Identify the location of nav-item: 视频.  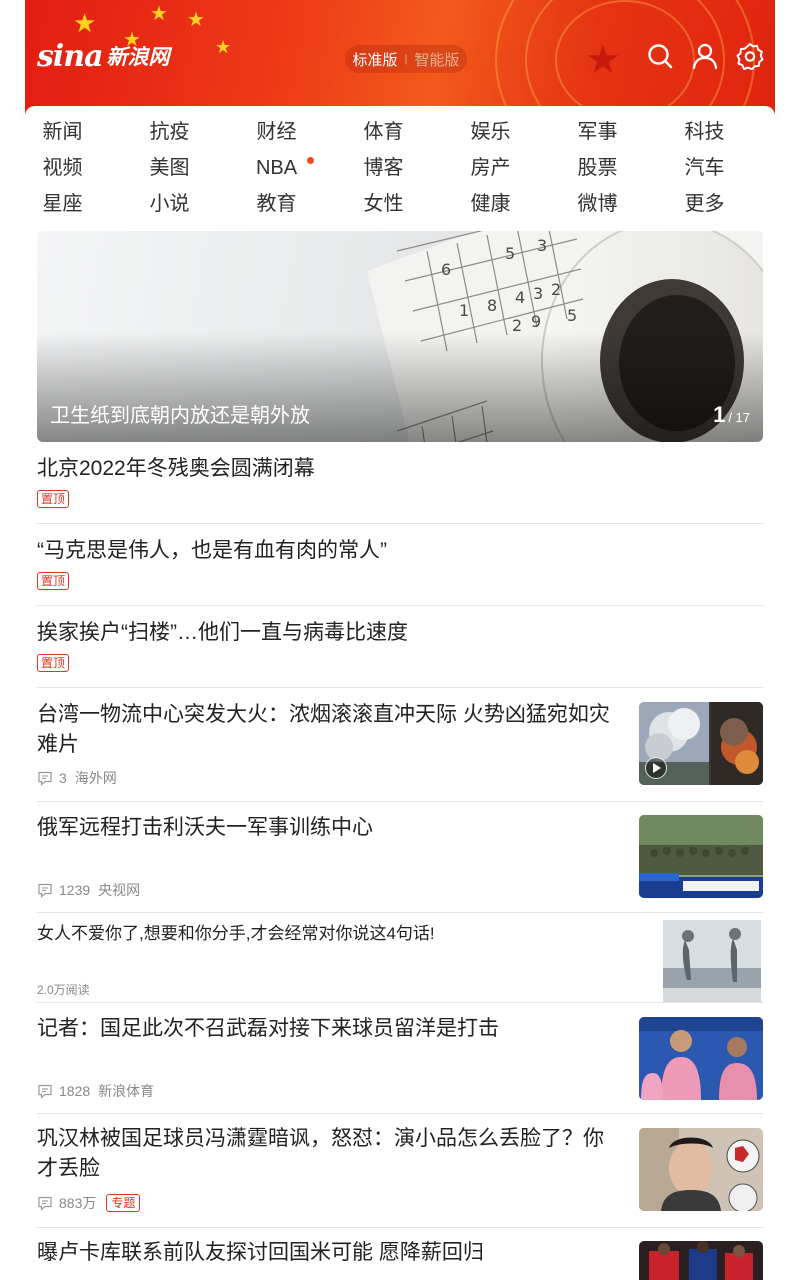
(78, 168).